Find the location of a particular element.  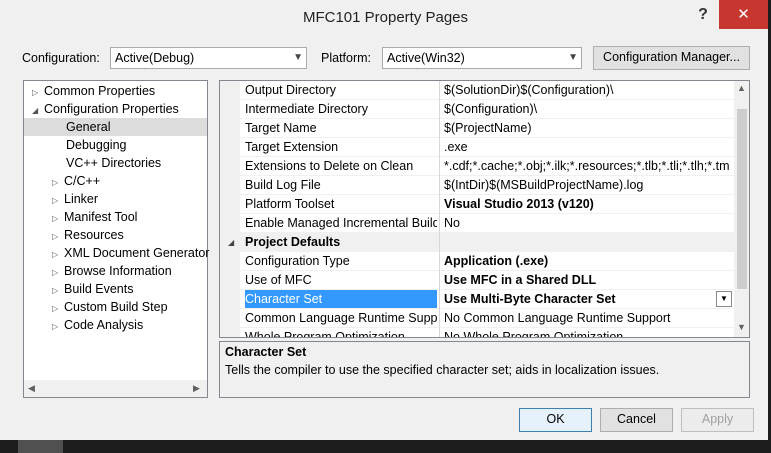

expander-icon: ▷ is located at coordinates (58, 327).